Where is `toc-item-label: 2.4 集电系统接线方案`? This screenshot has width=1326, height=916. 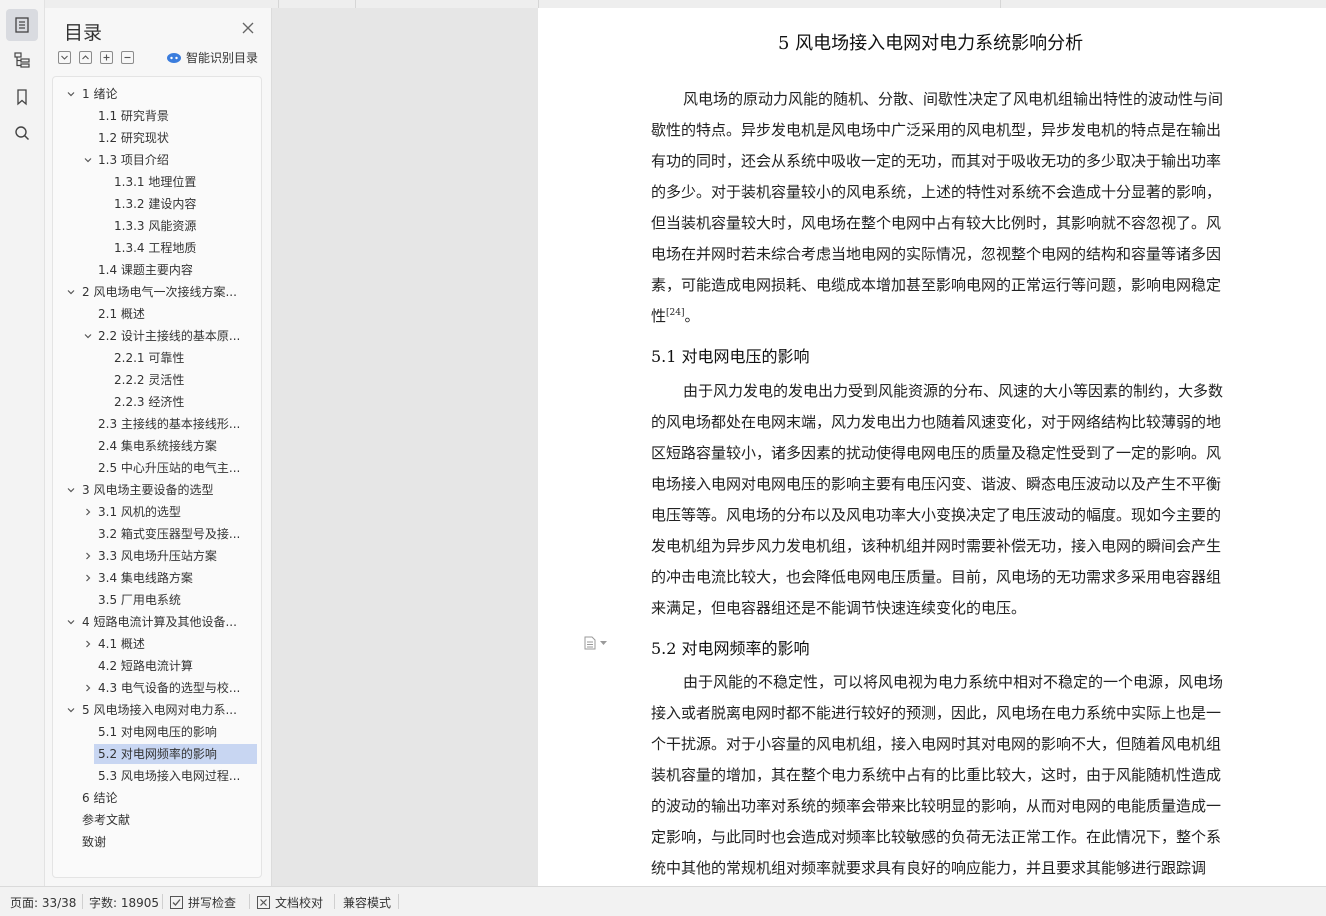
toc-item-label: 2.4 集电系统接线方案 is located at coordinates (157, 446).